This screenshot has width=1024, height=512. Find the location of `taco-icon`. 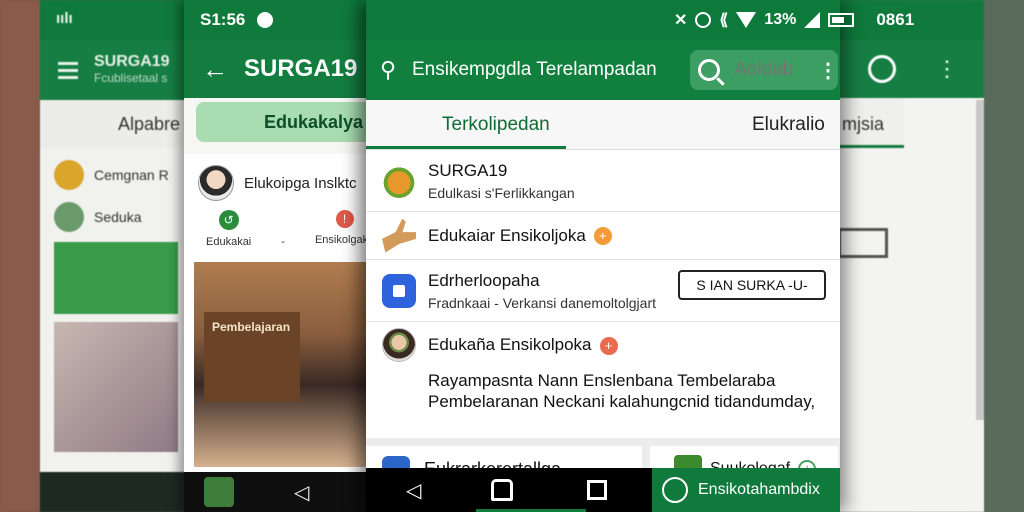

taco-icon is located at coordinates (399, 180).